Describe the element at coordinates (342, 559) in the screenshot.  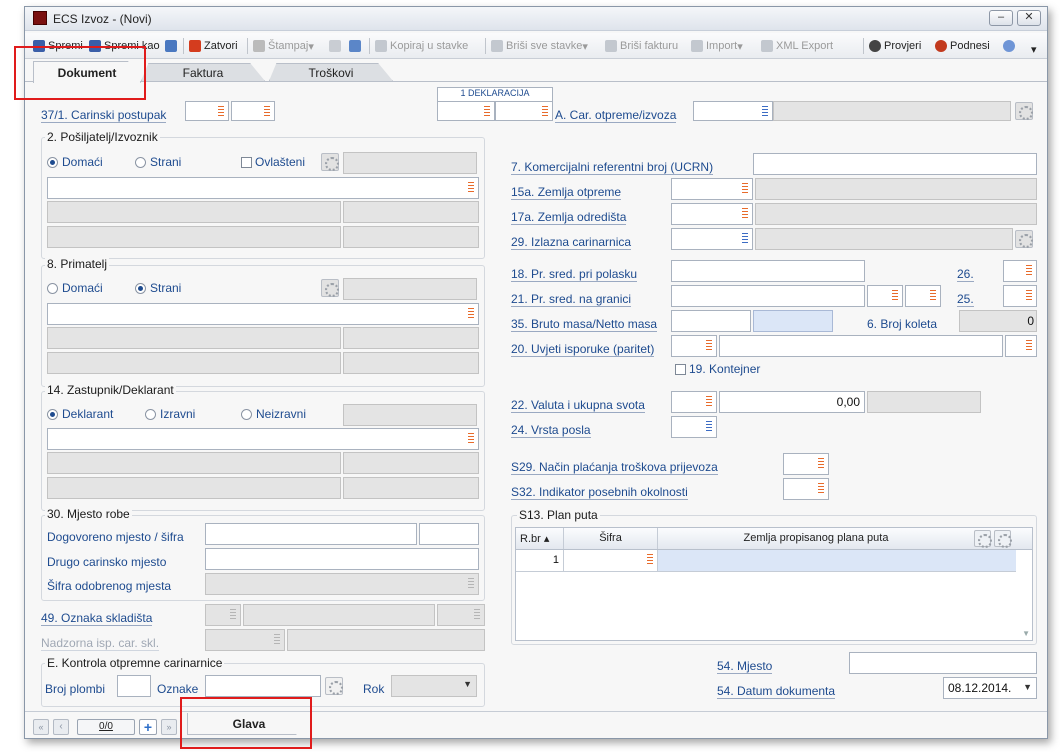
I see `drugo-mjesto-field` at that location.